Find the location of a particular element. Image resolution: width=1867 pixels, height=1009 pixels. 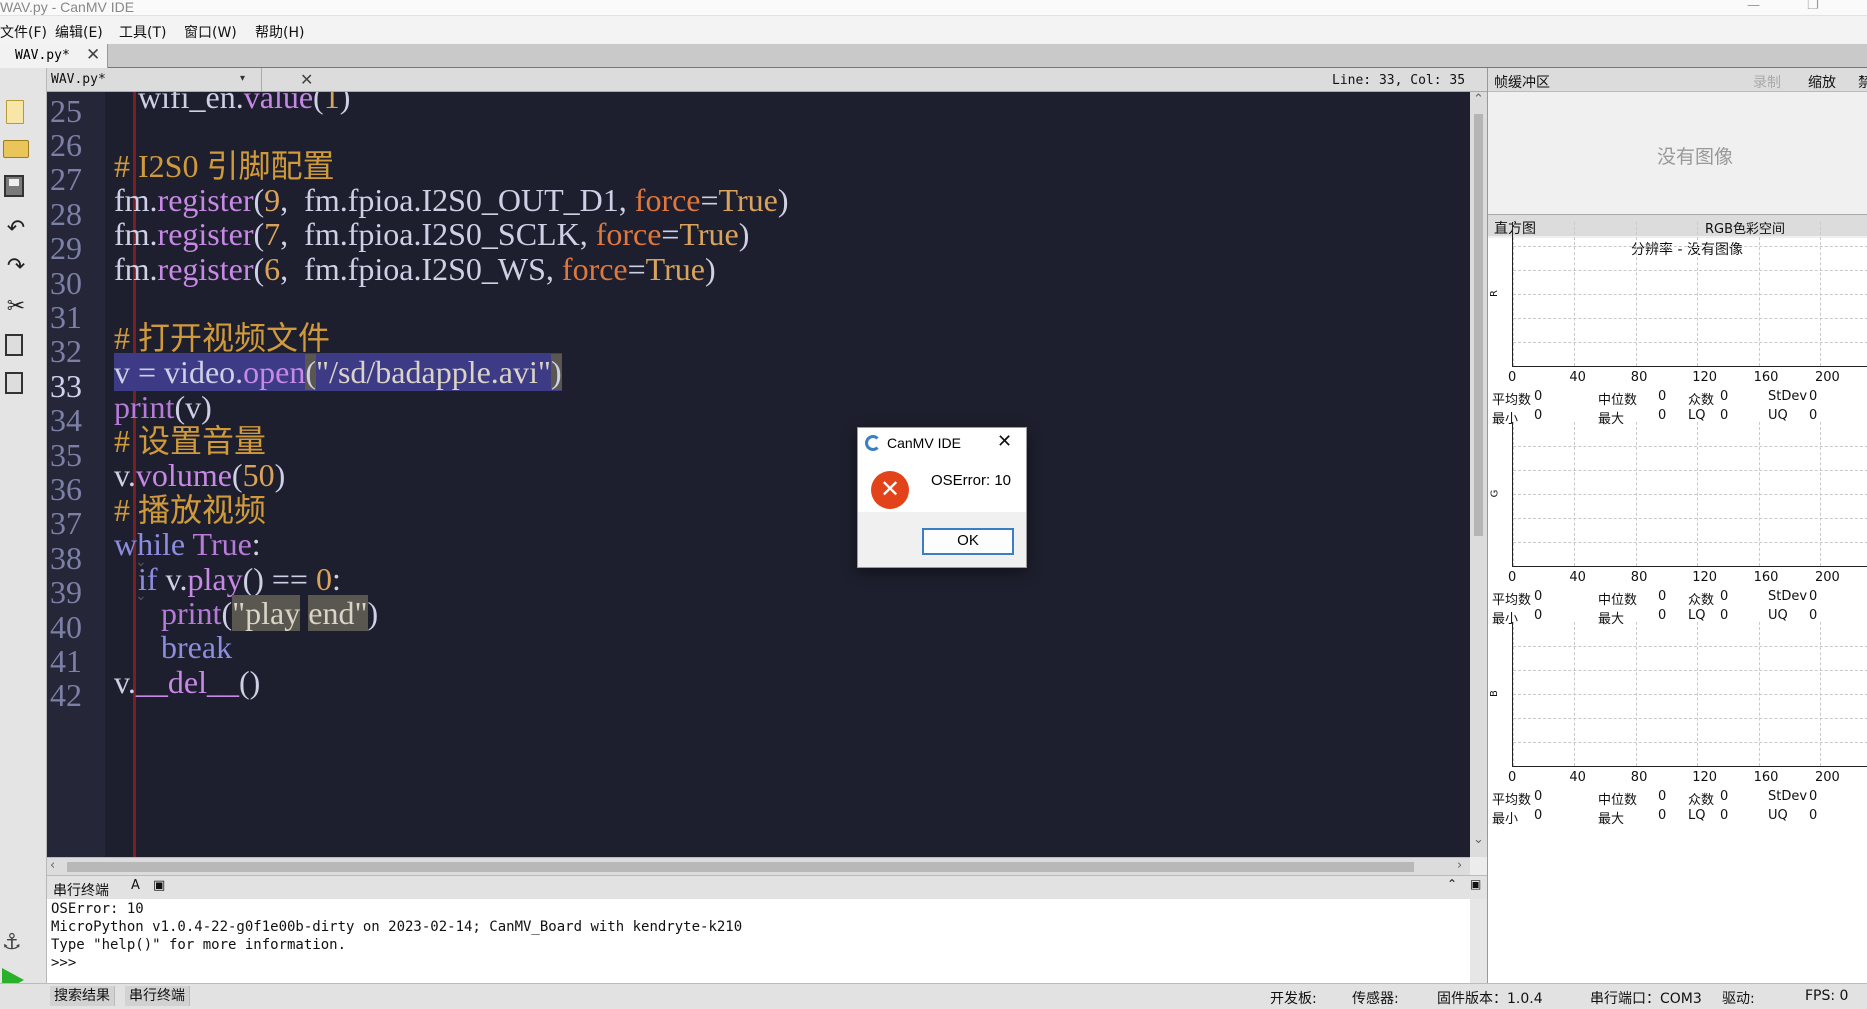

dialog-title: CanMV IDE is located at coordinates (924, 443).